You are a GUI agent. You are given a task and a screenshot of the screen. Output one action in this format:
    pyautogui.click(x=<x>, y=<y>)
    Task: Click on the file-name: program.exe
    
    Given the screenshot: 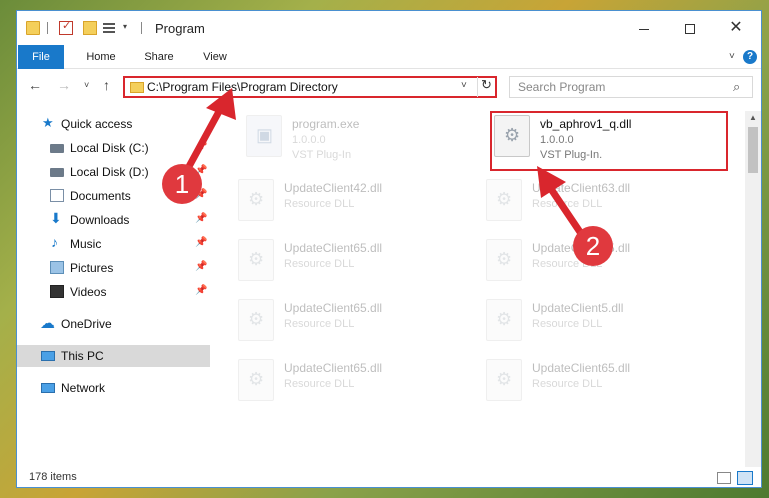 What is the action you would take?
    pyautogui.click(x=326, y=124)
    